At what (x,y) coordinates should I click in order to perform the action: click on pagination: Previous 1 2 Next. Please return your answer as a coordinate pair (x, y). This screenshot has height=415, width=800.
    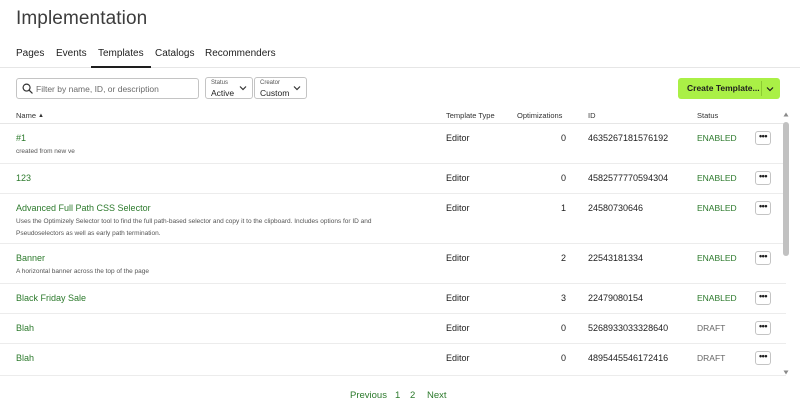
    Looking at the image, I should click on (400, 397).